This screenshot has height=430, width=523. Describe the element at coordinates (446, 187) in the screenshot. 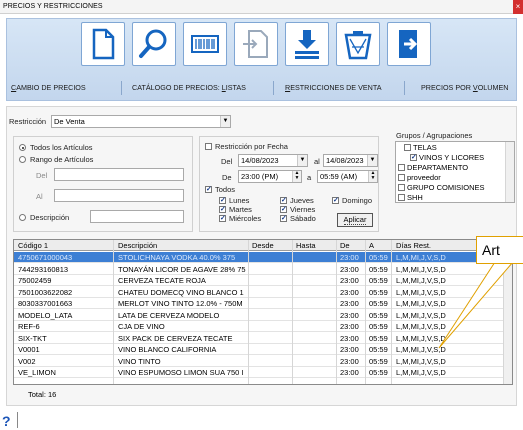

I see `tree-item-label: GRUPO COMISIONES` at that location.